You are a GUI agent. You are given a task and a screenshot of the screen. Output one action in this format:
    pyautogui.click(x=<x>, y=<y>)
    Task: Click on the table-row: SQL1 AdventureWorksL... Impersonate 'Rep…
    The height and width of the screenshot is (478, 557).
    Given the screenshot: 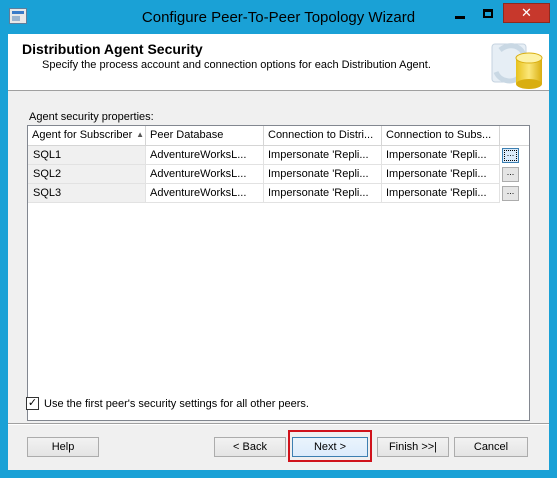 What is the action you would take?
    pyautogui.click(x=278, y=155)
    